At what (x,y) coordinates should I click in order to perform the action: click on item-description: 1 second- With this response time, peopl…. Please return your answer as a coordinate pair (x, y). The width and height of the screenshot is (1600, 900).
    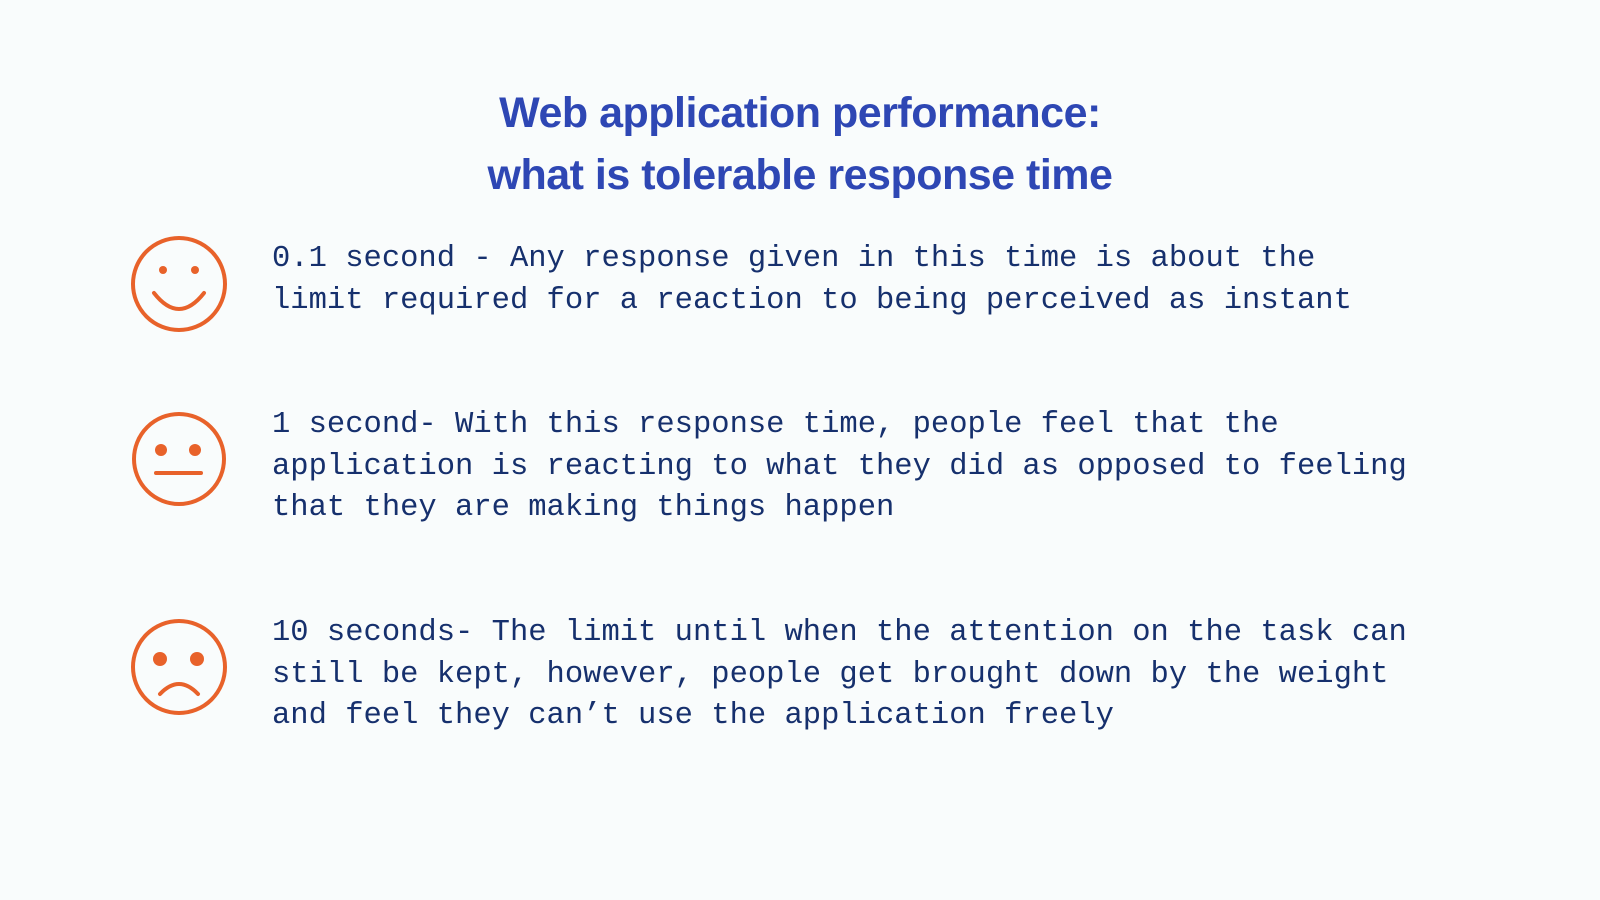
    Looking at the image, I should click on (922, 467).